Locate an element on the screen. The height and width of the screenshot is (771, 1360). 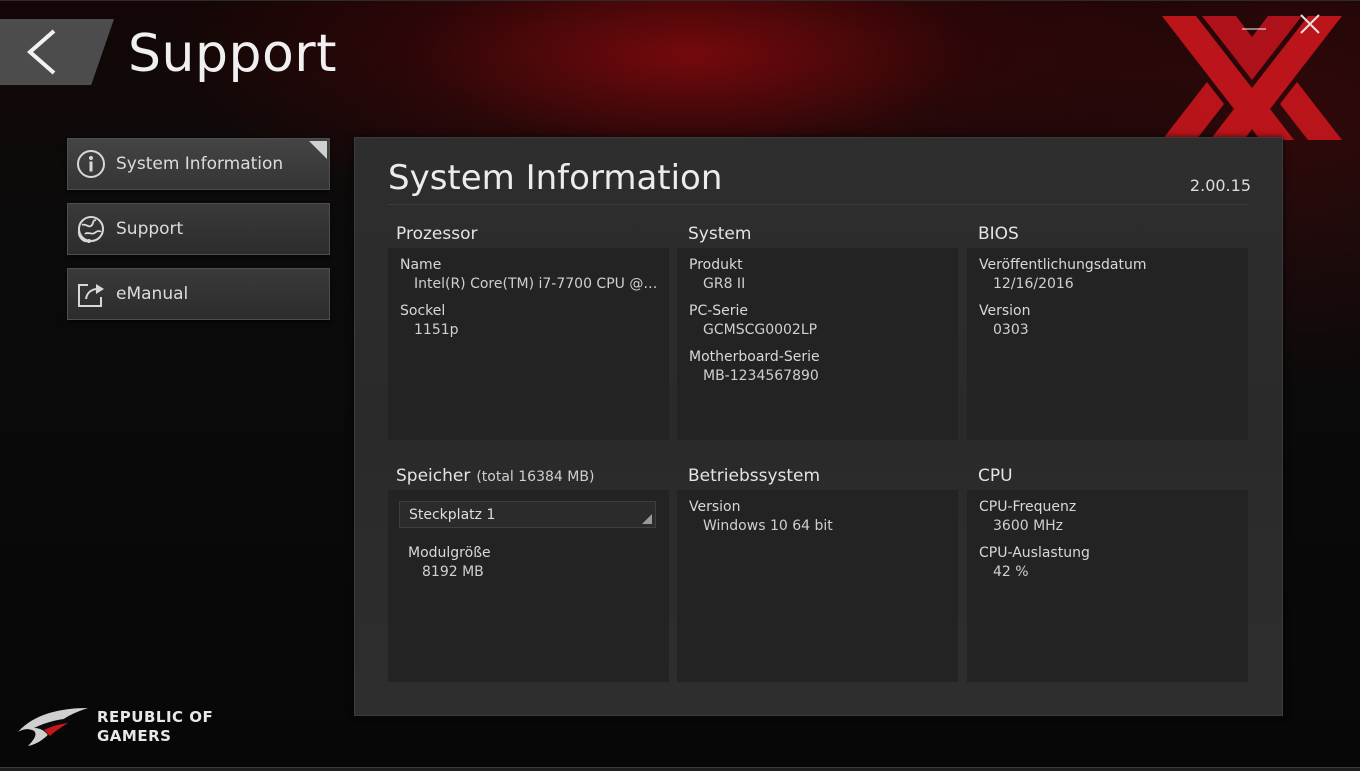
motherboard-series-field: Motherboard-Serie MB-1234567890 is located at coordinates (754, 367).